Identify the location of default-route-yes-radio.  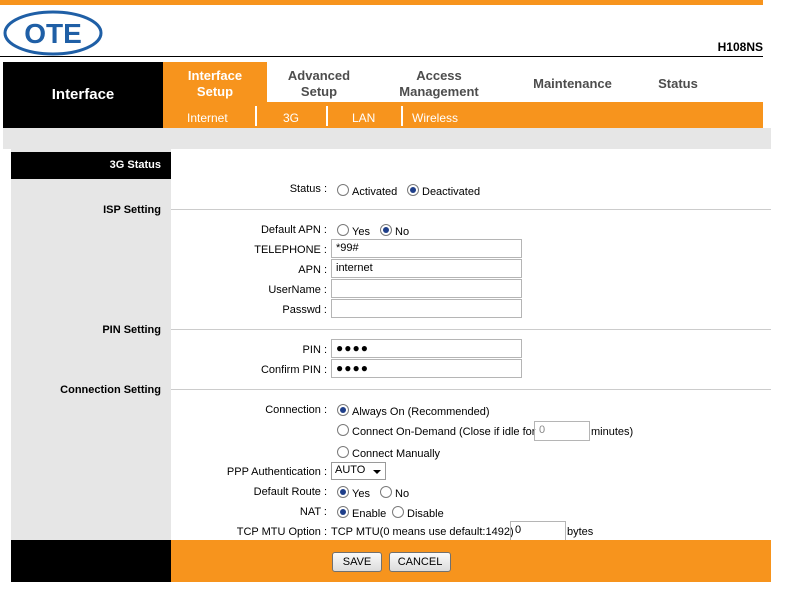
(343, 492).